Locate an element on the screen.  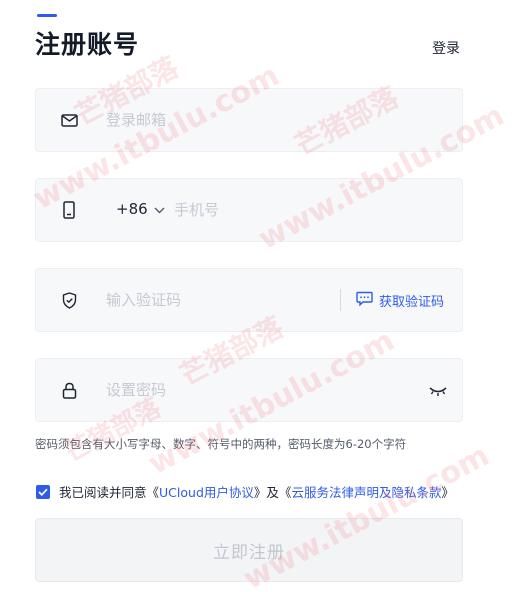
eye-closed-icon is located at coordinates (438, 390).